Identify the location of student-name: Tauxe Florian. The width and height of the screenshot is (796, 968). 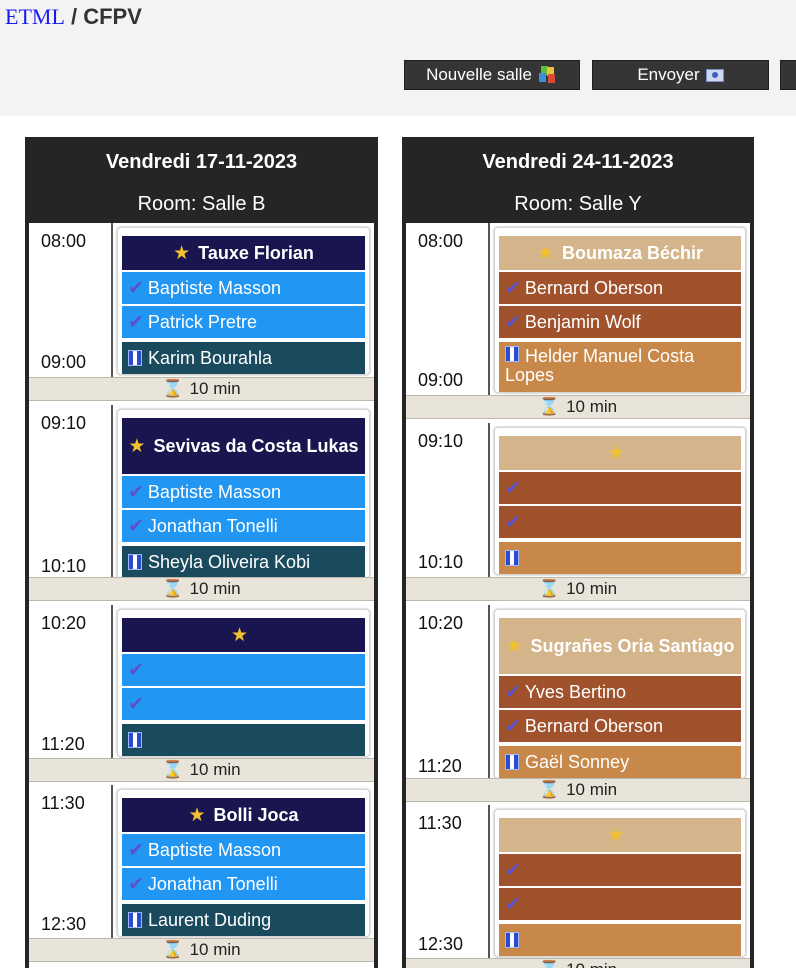
(256, 252).